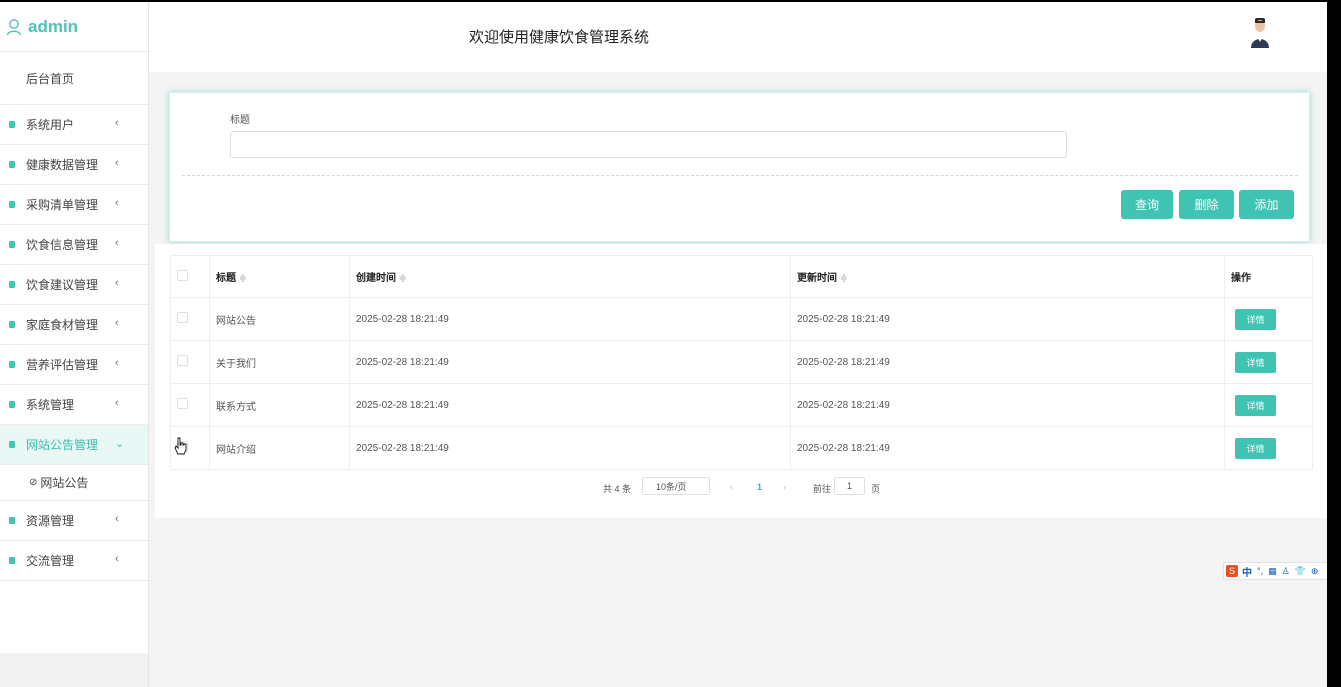 The width and height of the screenshot is (1341, 687). I want to click on settings-icon: ⊕, so click(1315, 571).